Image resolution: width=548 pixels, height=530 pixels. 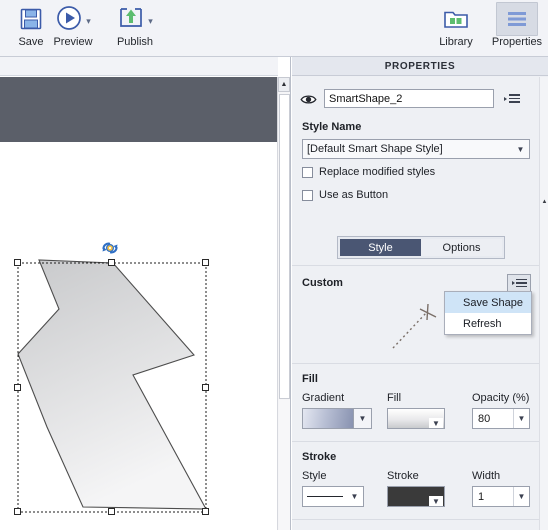 What do you see at coordinates (308, 99) in the screenshot?
I see `visibility-eye-icon` at bounding box center [308, 99].